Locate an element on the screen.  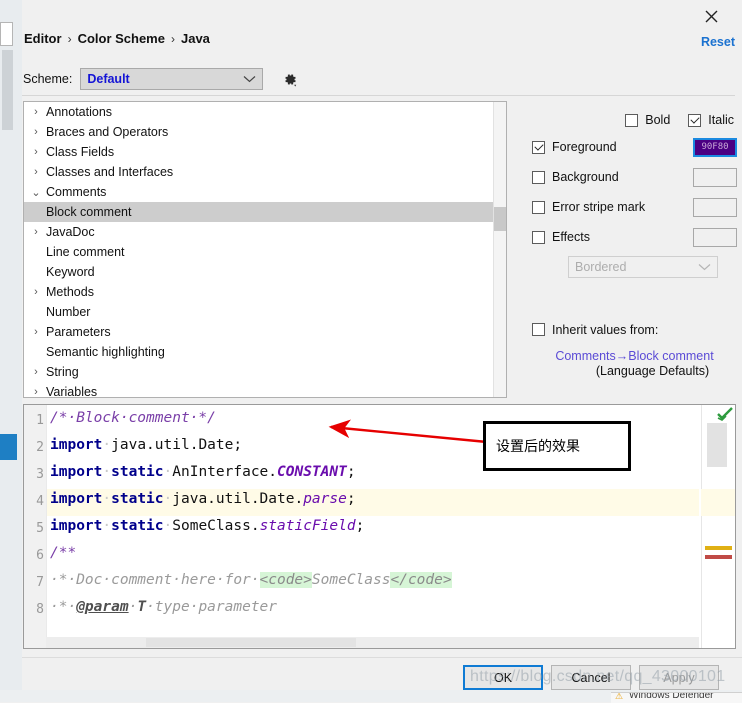
scheme-row: Scheme: Default is located at coordinates (161, 79).